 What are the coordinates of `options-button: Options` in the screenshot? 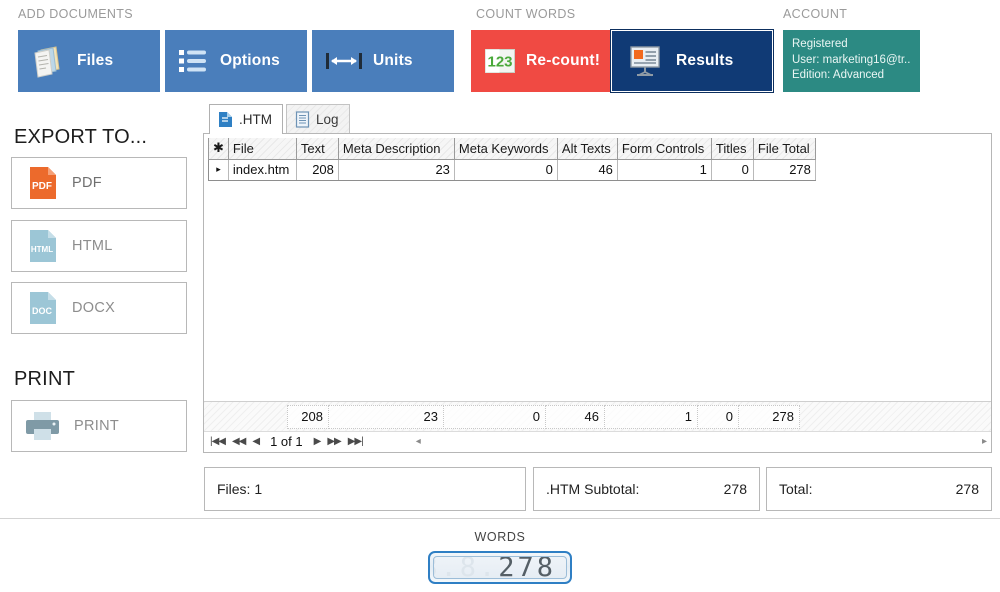 It's located at (236, 61).